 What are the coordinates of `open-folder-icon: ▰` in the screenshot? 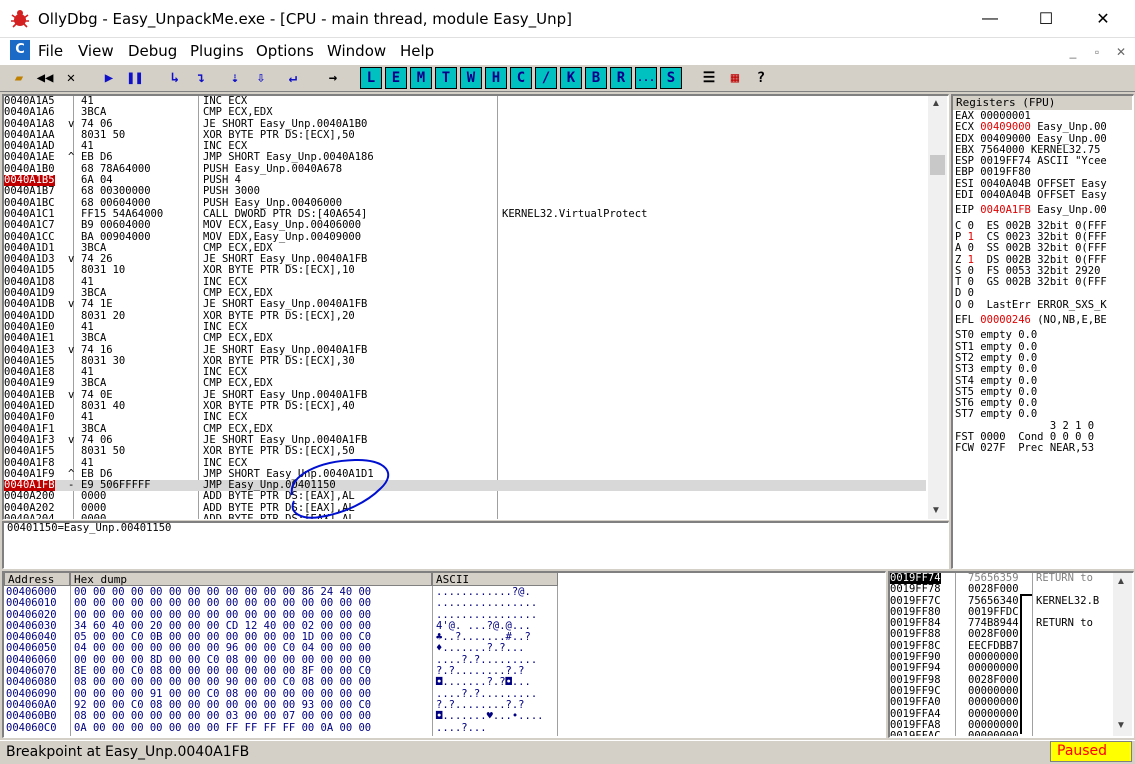 It's located at (19, 78).